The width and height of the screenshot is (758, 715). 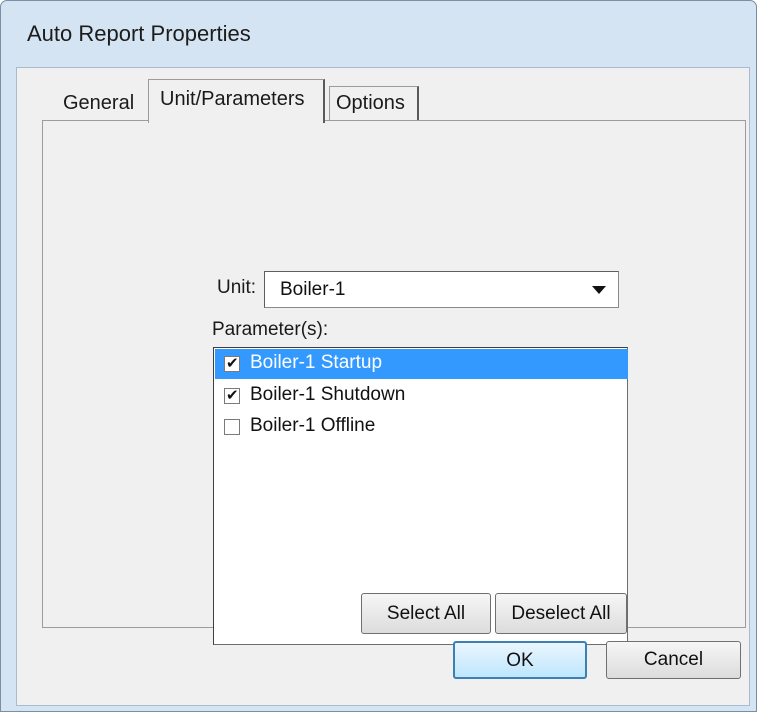 I want to click on select-all-button: Select All, so click(x=426, y=613).